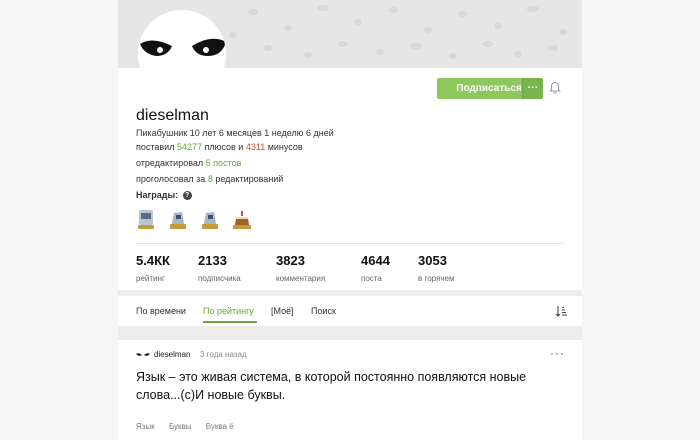 The image size is (700, 440). Describe the element at coordinates (230, 322) in the screenshot. I see `active-tab-underline` at that location.